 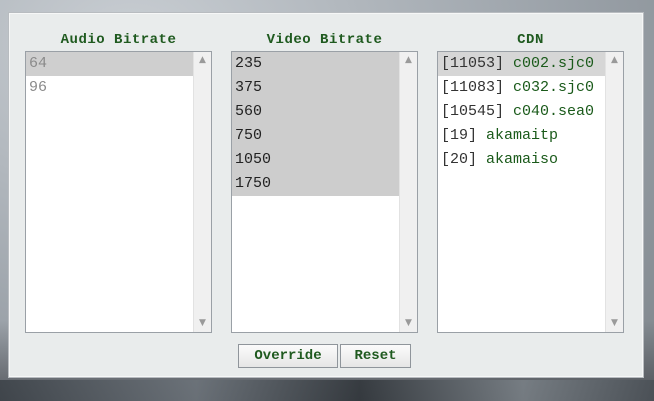 What do you see at coordinates (459, 159) in the screenshot?
I see `cdn-id: [20]` at bounding box center [459, 159].